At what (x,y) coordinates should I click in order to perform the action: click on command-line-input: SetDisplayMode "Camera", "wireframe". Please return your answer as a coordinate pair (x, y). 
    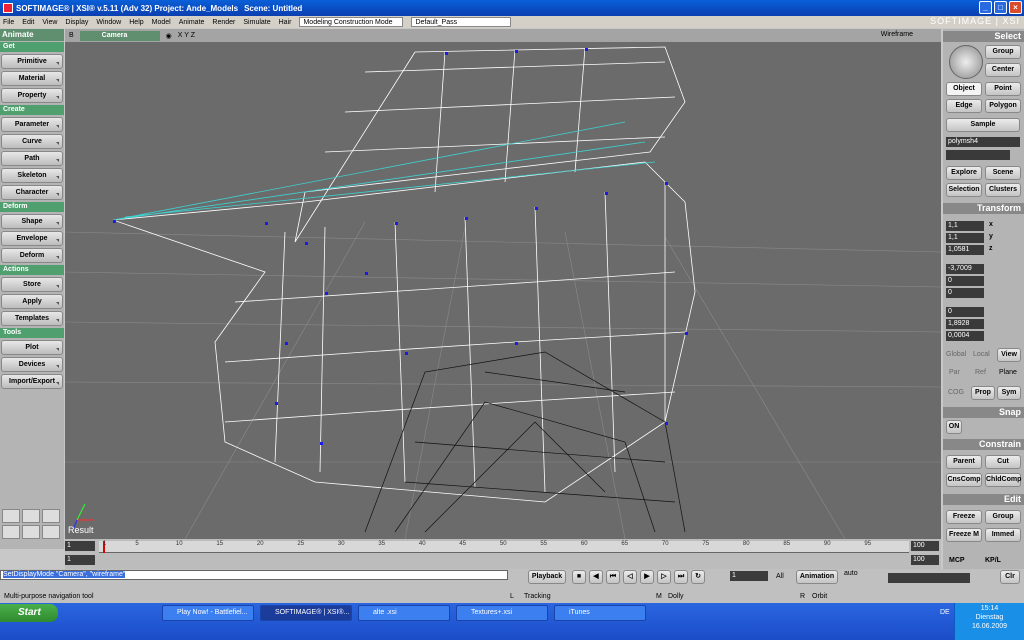
    Looking at the image, I should click on (254, 575).